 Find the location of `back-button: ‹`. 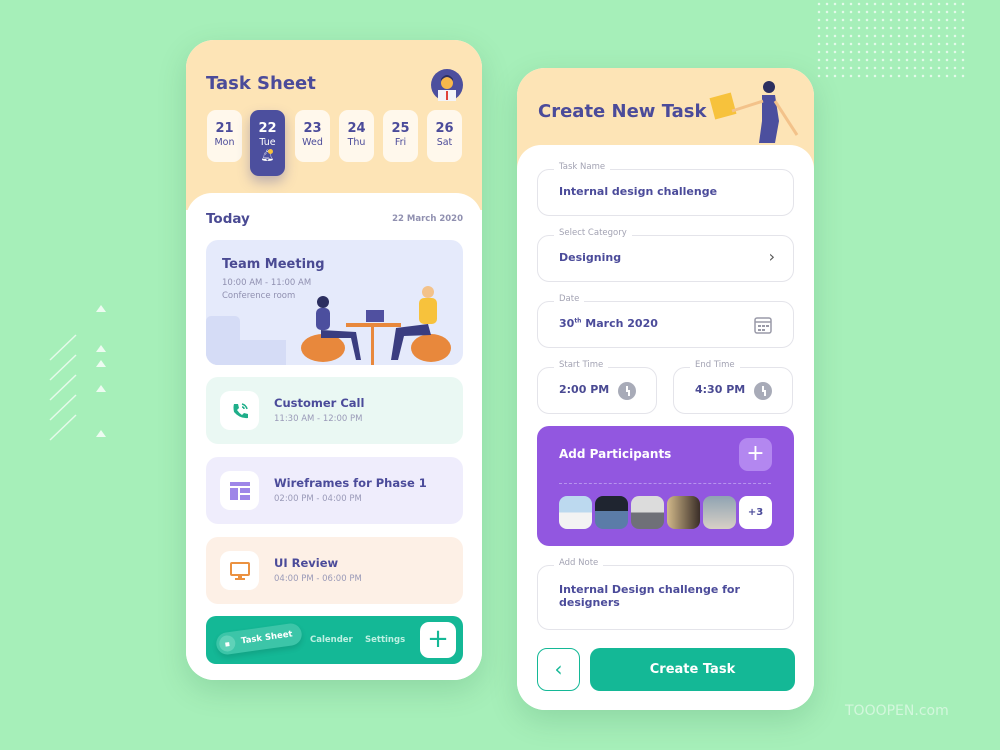

back-button: ‹ is located at coordinates (558, 669).